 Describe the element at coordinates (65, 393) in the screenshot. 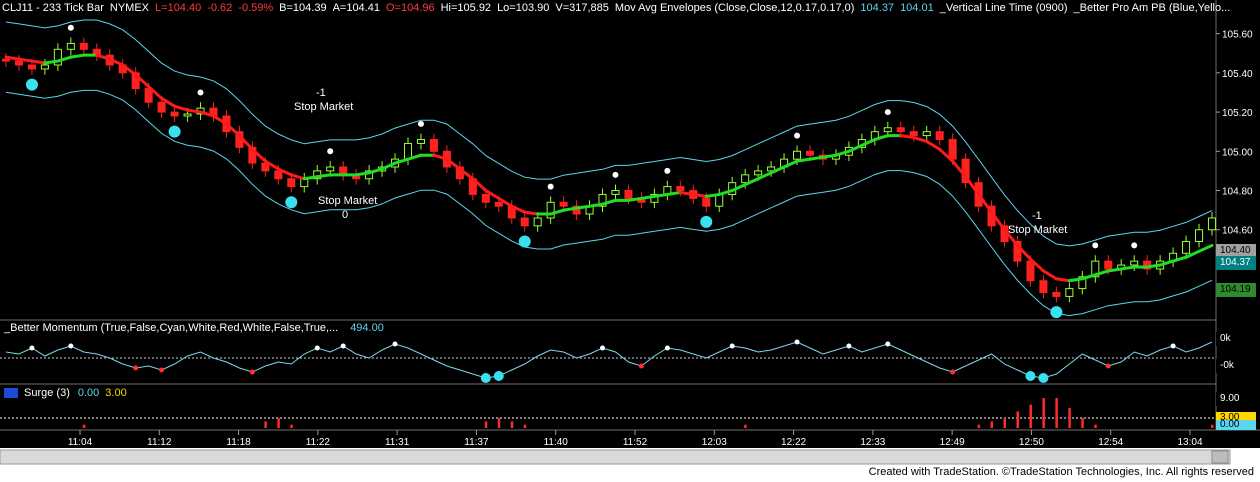

I see `surge-title: Surge (3) 0.00 3.00` at that location.